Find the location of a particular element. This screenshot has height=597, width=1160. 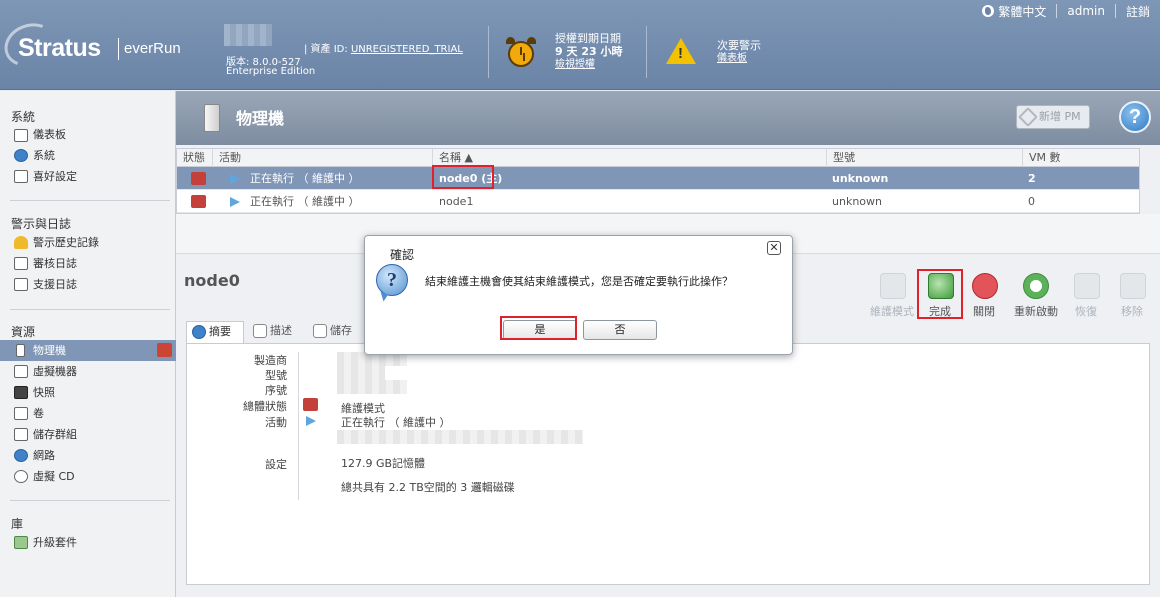

help-icon: ? is located at coordinates (1135, 117).